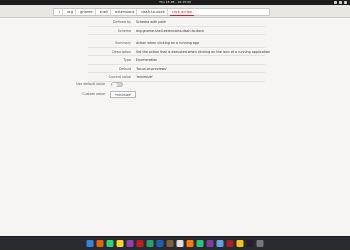  Describe the element at coordinates (104, 12) in the screenshot. I see `breadcrumb-shell: shell` at that location.